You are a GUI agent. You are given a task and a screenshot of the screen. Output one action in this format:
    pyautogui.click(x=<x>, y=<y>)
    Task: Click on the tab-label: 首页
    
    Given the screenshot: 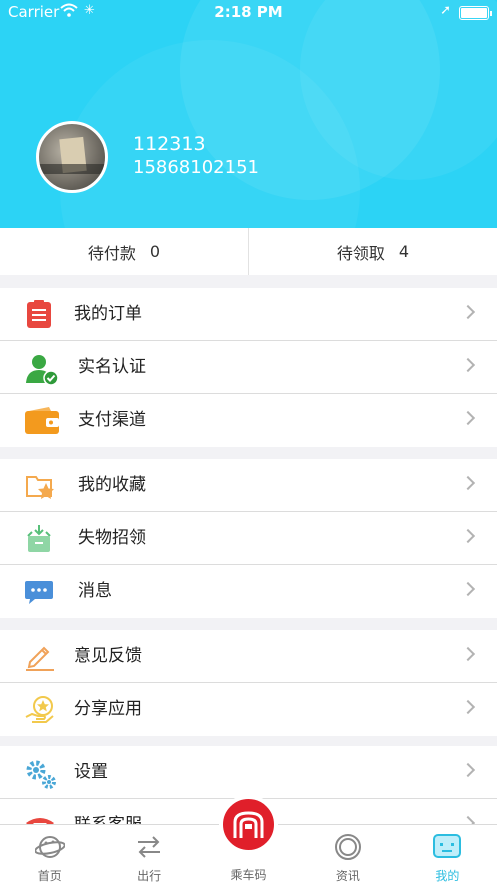 What is the action you would take?
    pyautogui.click(x=49, y=876)
    